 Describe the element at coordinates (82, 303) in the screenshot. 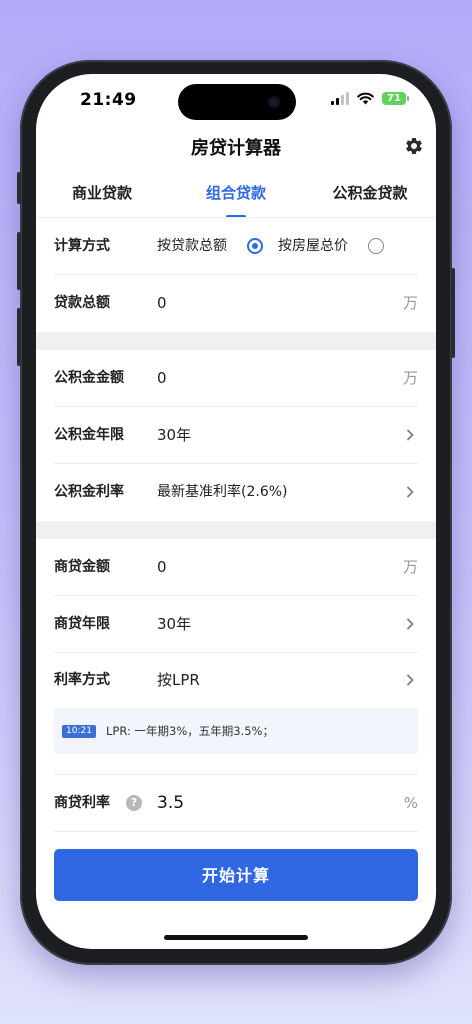

I see `loan-total-label: 贷款总额` at that location.